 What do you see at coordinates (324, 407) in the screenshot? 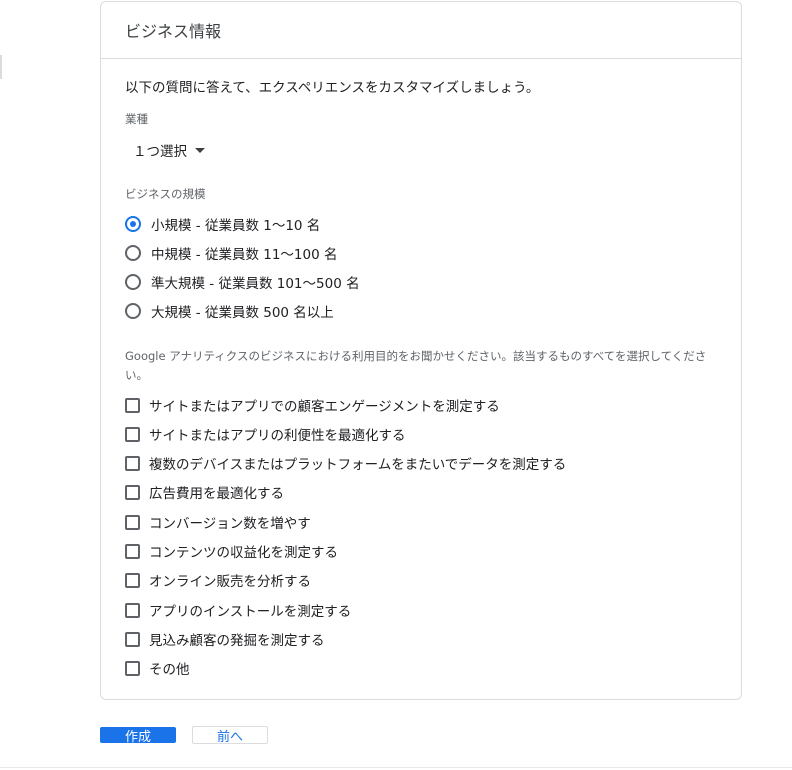
I see `usage-option-label: サイトまたはアプリでの顧客エンゲージメントを測定する` at bounding box center [324, 407].